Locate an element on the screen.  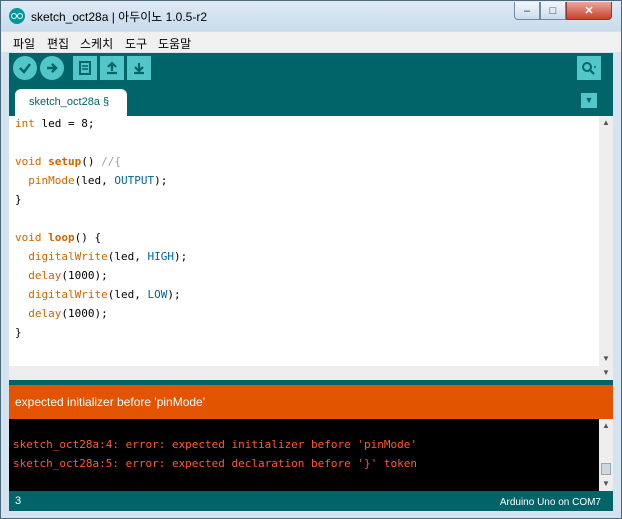
code-line-11: delay(1000); is located at coordinates (68, 313).